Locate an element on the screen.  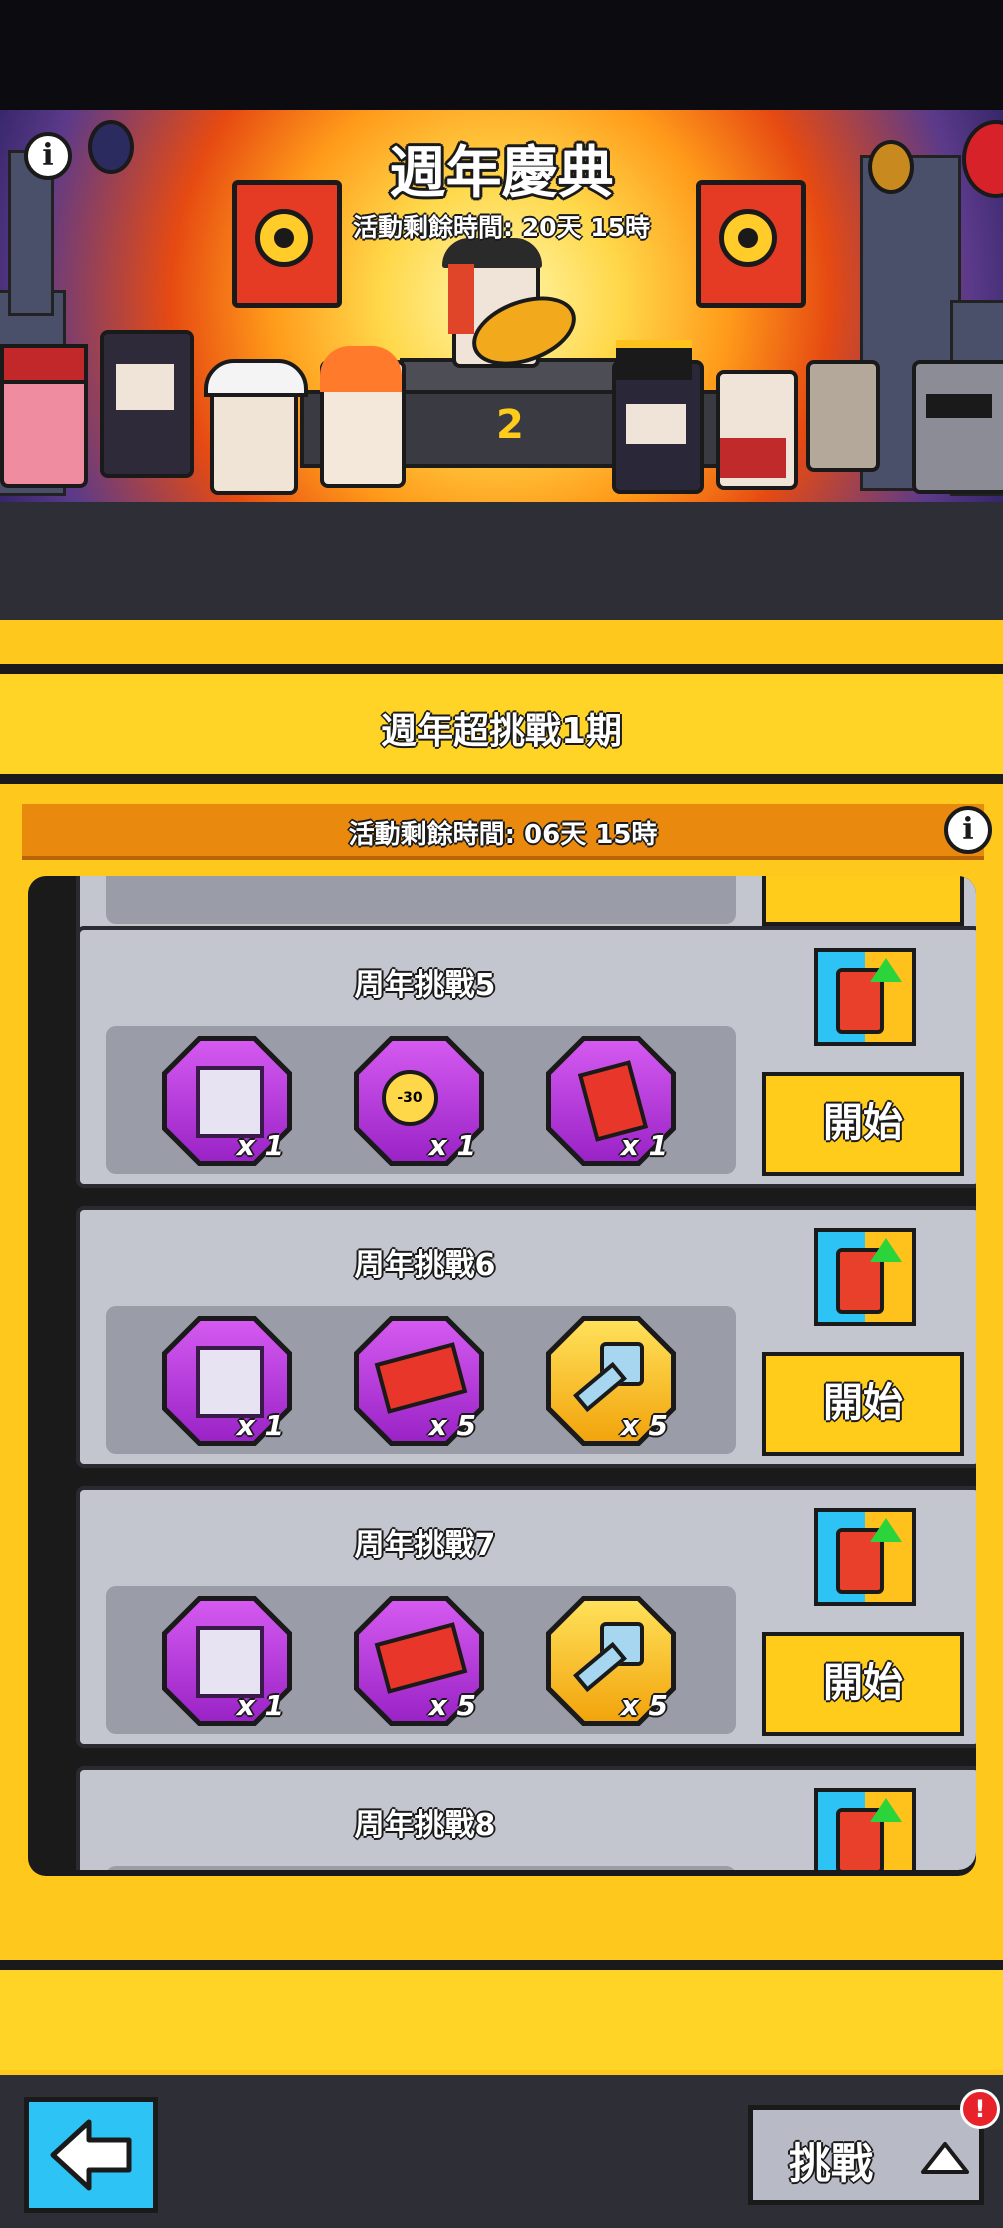
challenge-button: 挑戰 is located at coordinates (866, 2155).